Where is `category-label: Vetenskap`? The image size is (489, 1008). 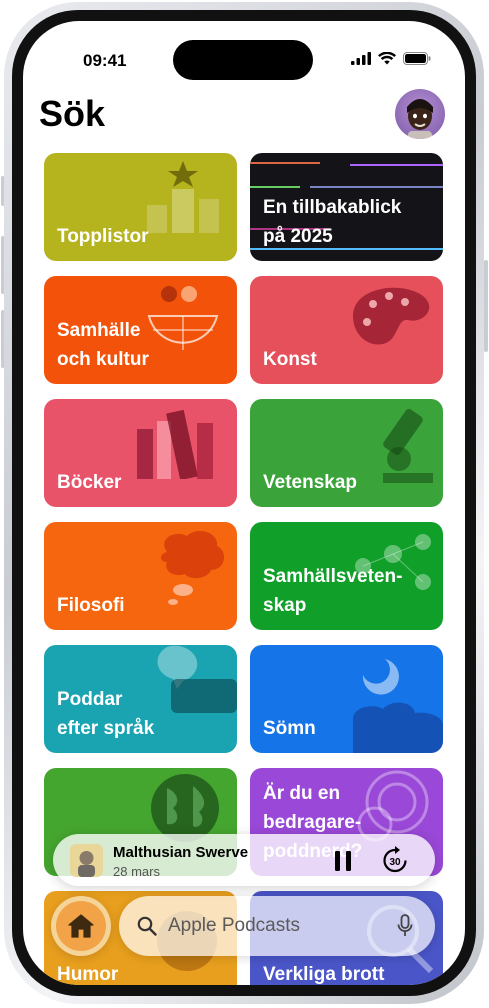 category-label: Vetenskap is located at coordinates (310, 482).